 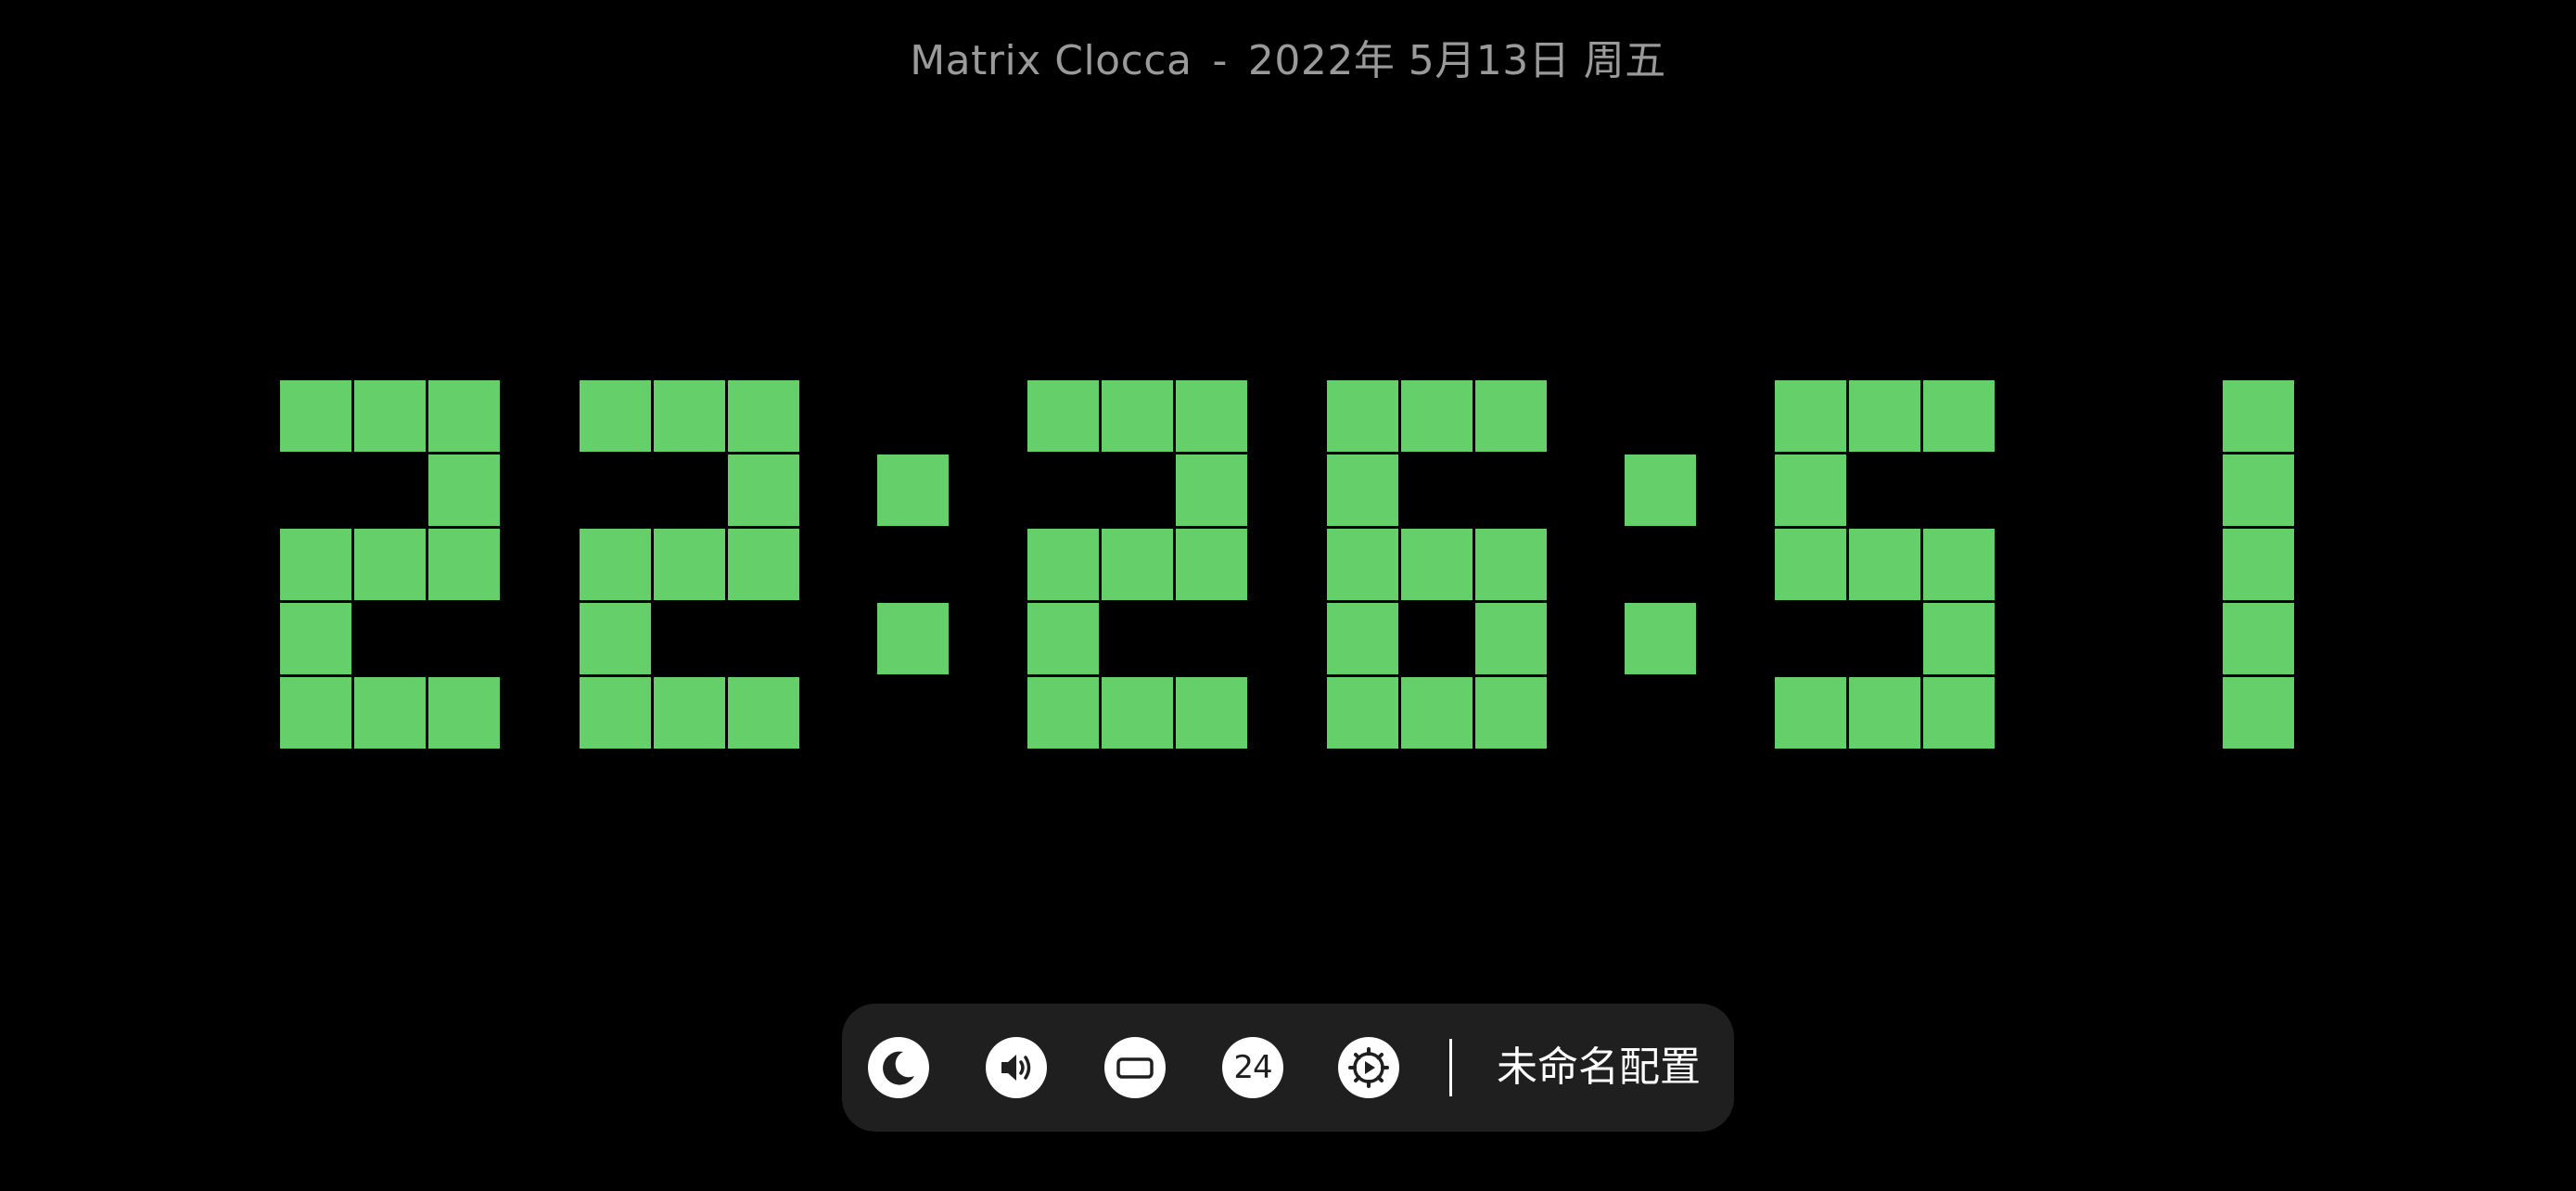 I want to click on profile-name: 未命名配置, so click(x=1599, y=1067).